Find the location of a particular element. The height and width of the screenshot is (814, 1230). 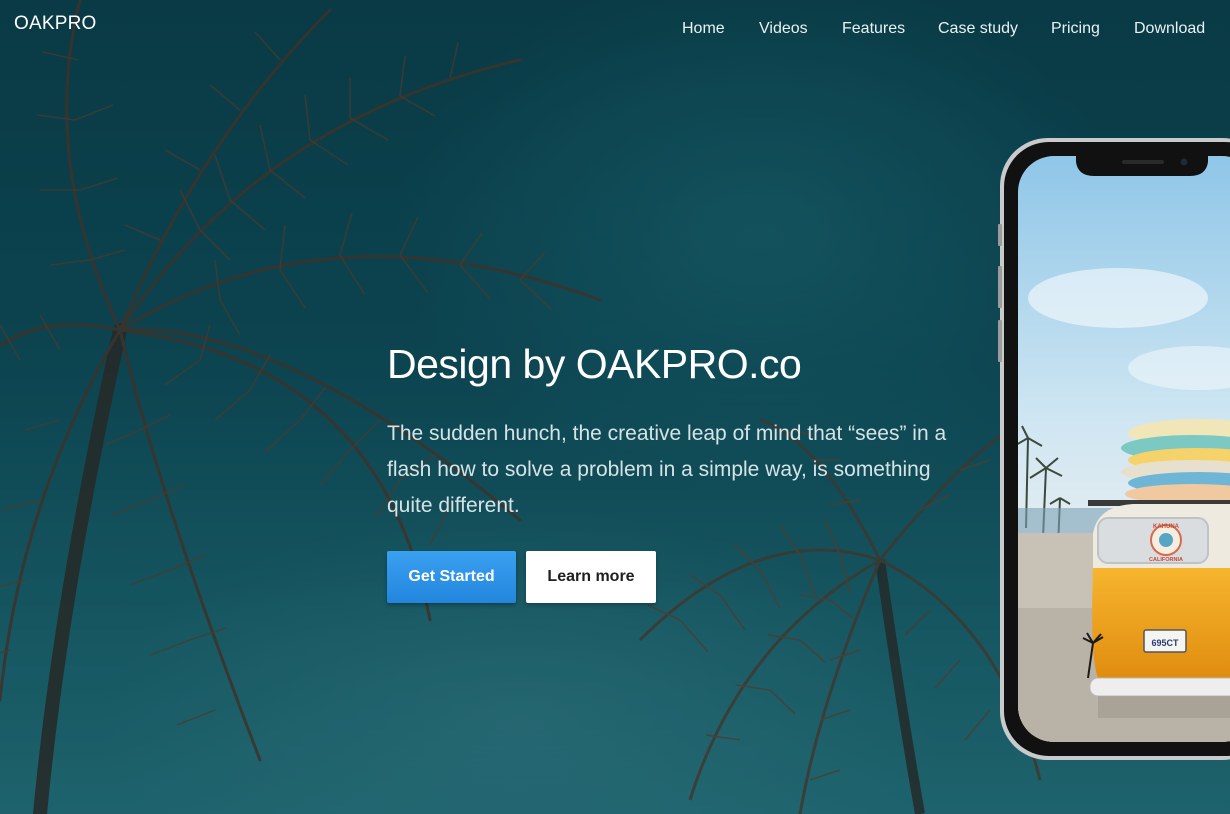

van-sticker-bottom: CALIFORNIA is located at coordinates (1166, 560).